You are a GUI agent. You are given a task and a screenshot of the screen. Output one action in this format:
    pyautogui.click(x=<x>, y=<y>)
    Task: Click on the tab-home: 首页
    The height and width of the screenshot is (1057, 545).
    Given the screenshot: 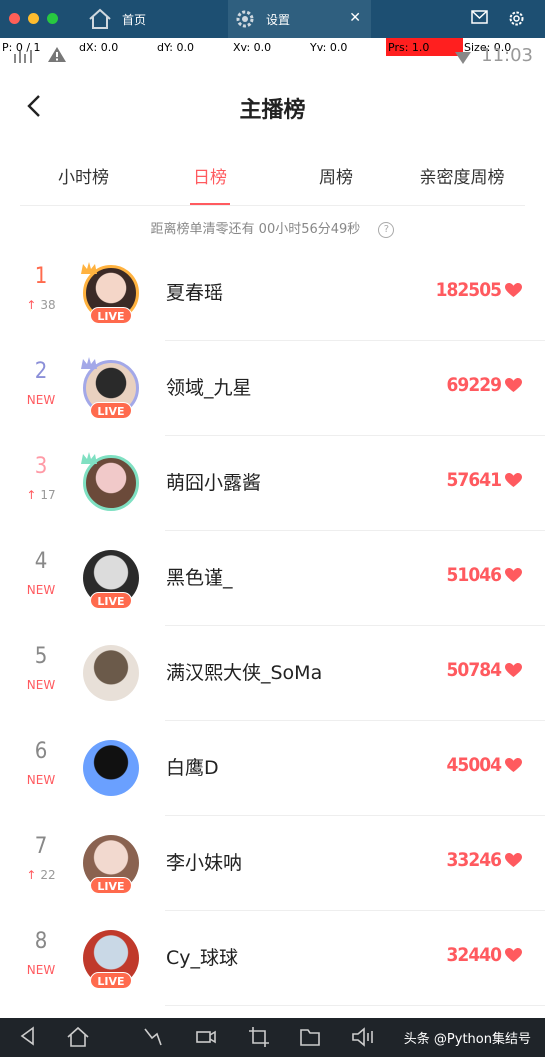 What is the action you would take?
    pyautogui.click(x=155, y=19)
    